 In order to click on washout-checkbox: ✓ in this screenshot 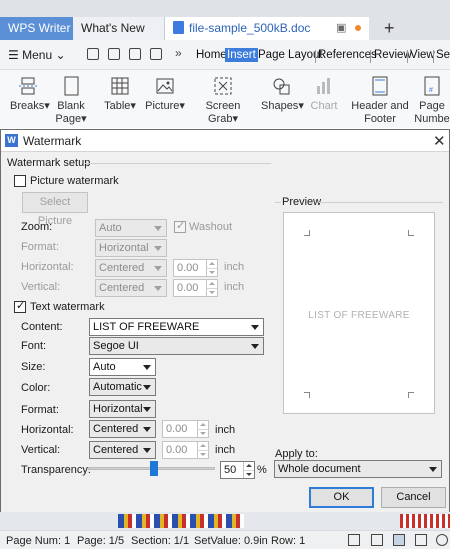, I will do `click(180, 226)`.